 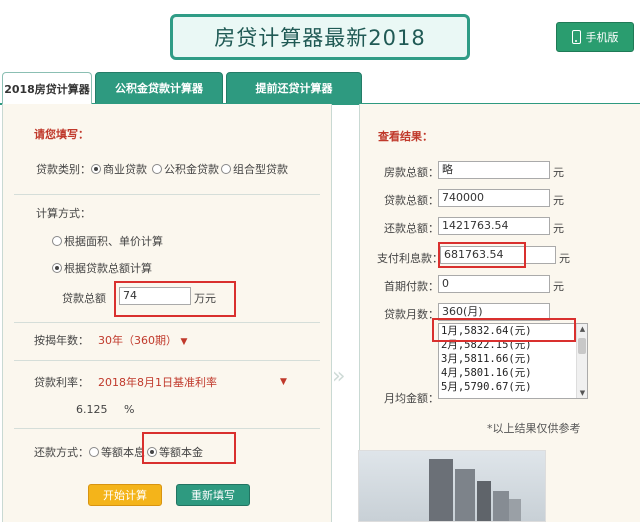 I want to click on loan-type-combined: 组合型贷款, so click(x=254, y=169).